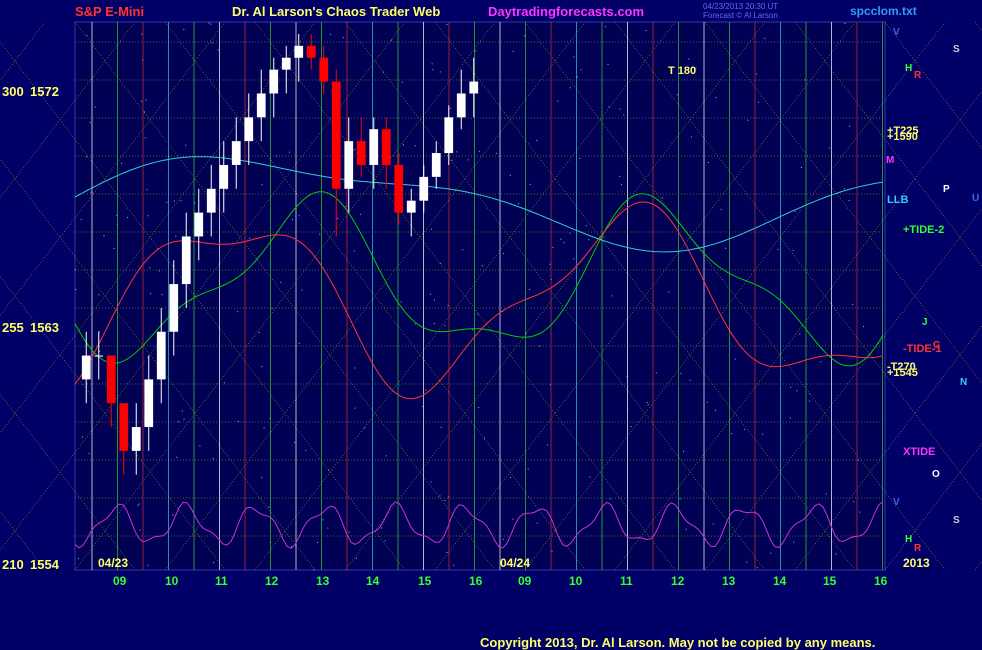 This screenshot has width=982, height=650. Describe the element at coordinates (918, 75) in the screenshot. I see `marker-r: R` at that location.